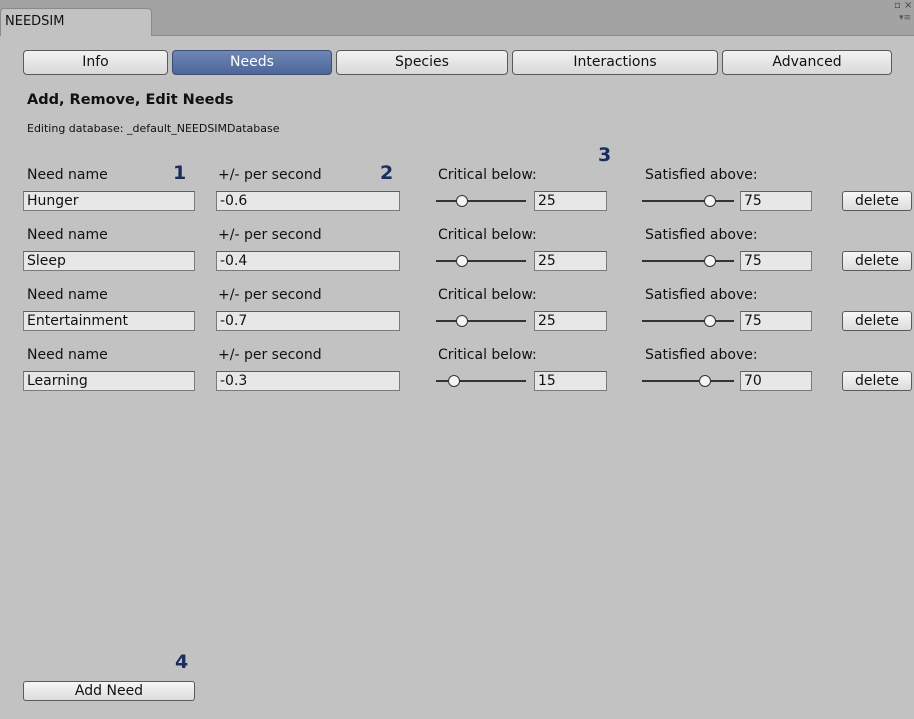  Describe the element at coordinates (605, 155) in the screenshot. I see `annotation-3: 3` at that location.